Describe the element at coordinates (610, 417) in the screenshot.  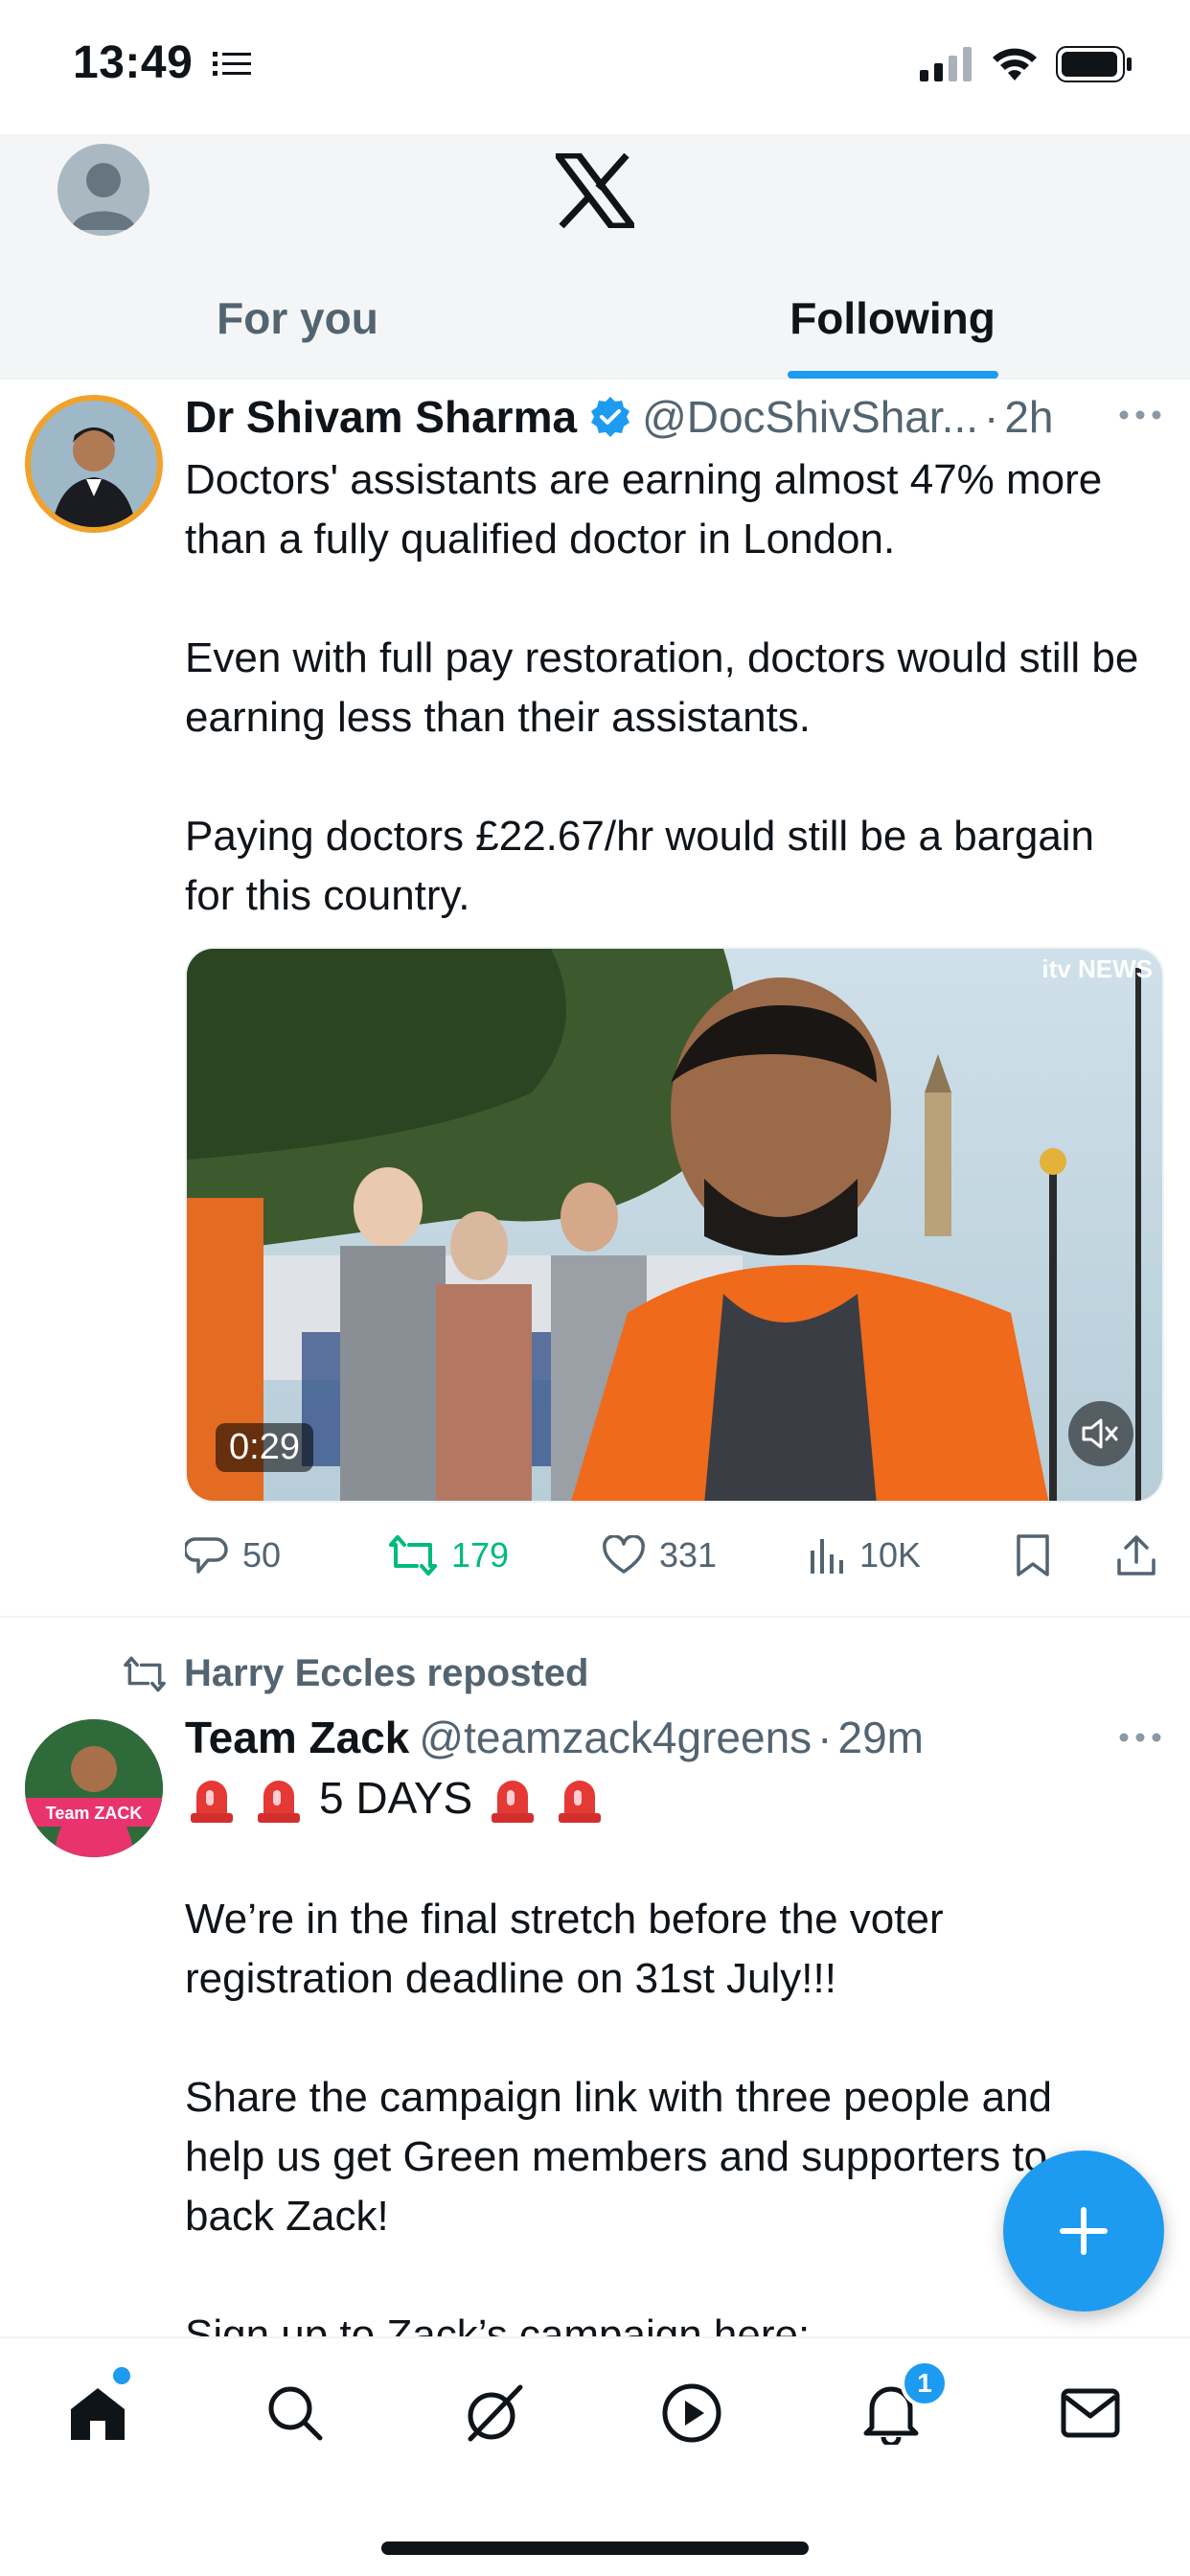
I see `verified-badge-icon` at that location.